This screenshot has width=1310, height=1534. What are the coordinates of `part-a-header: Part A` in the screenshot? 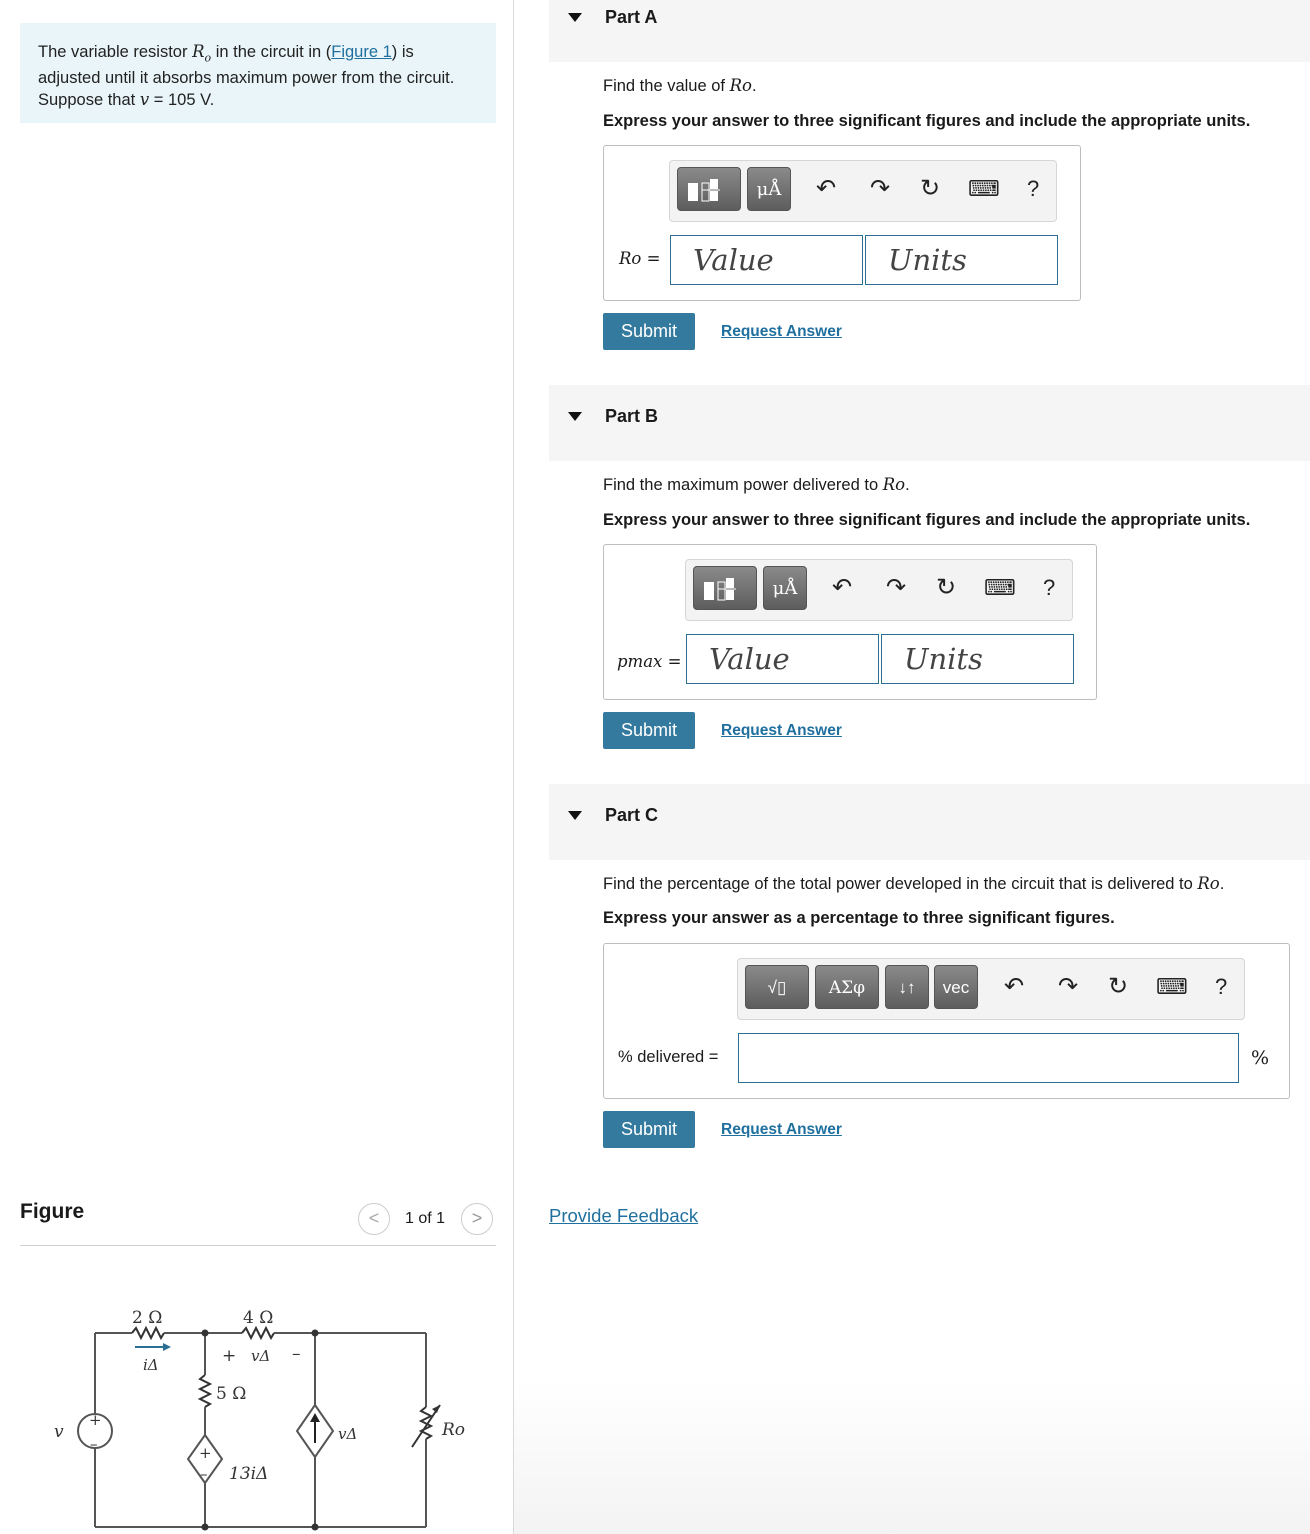 It's located at (929, 31).